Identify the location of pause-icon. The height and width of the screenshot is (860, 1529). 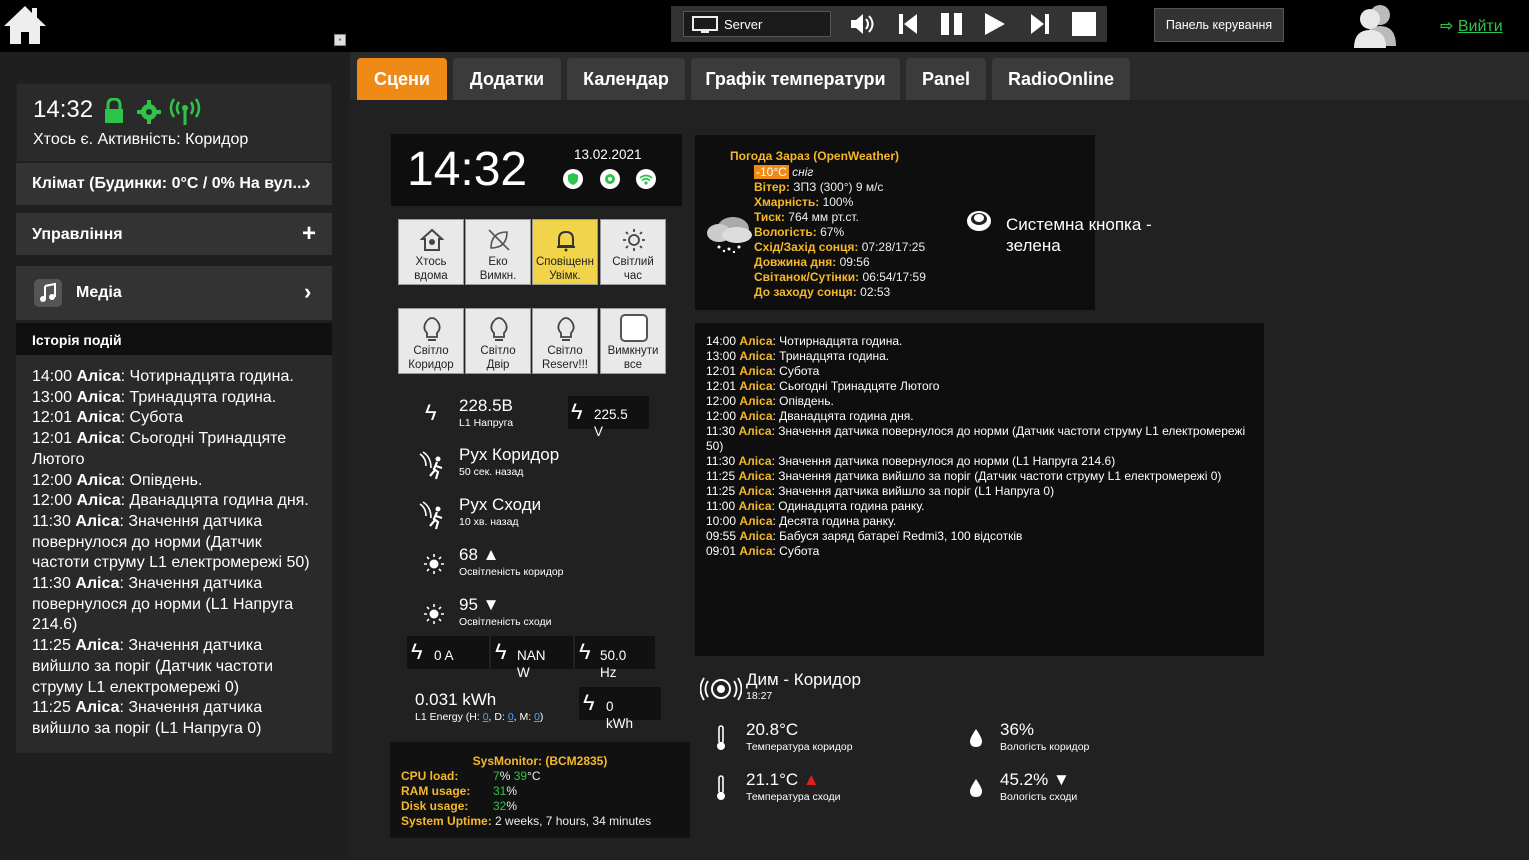
(952, 24).